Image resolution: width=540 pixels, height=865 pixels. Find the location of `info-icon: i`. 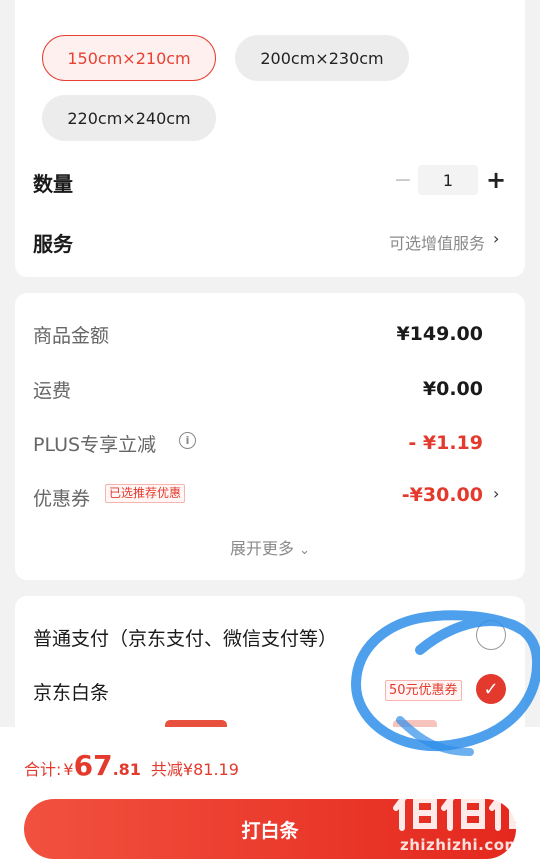

info-icon: i is located at coordinates (187, 440).